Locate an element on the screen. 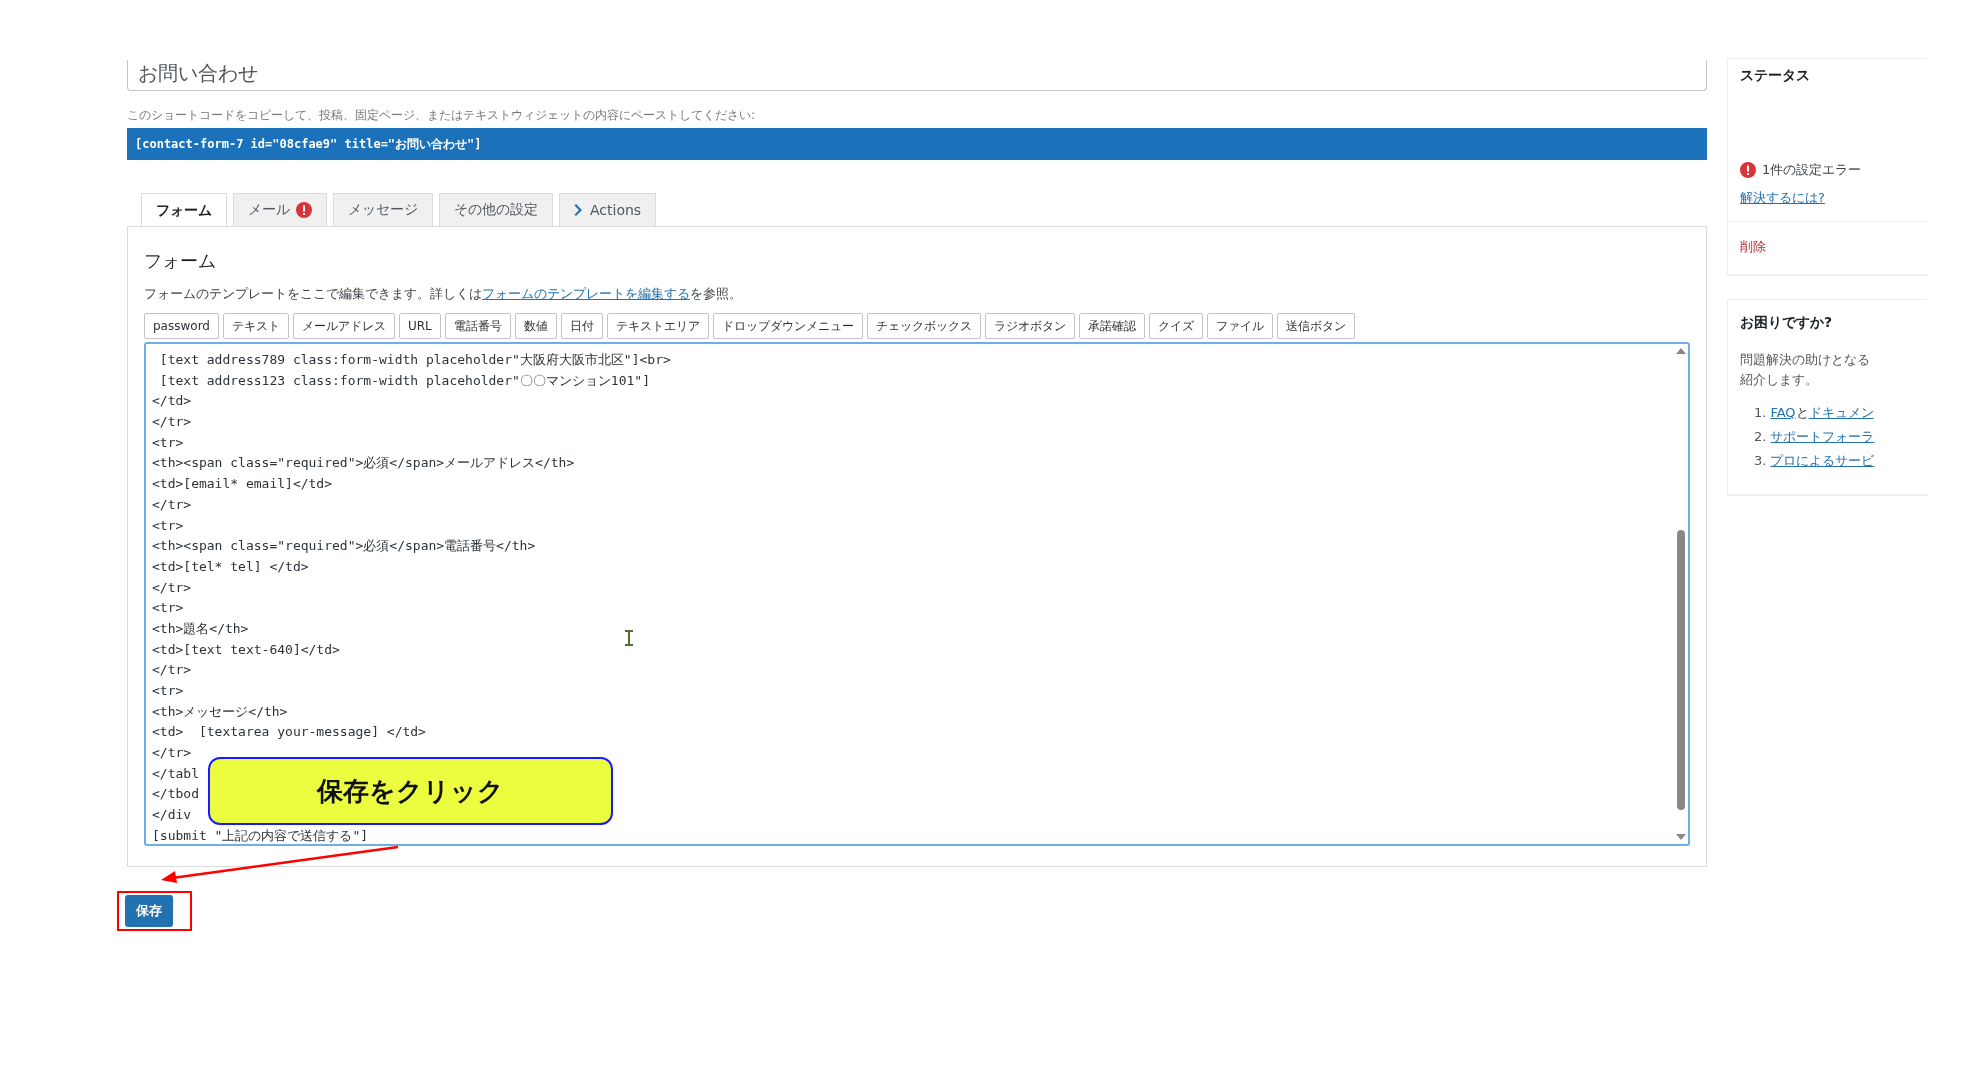 This screenshot has width=1980, height=1080. code-line: </tabl is located at coordinates (175, 773).